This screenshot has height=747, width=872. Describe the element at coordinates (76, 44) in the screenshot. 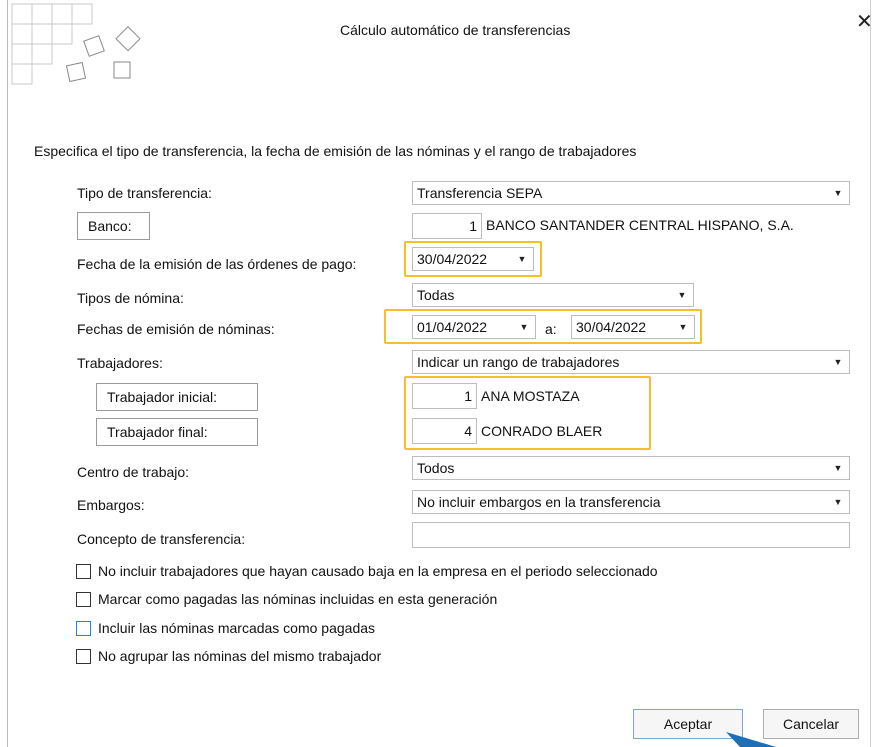

I see `app-logo` at that location.